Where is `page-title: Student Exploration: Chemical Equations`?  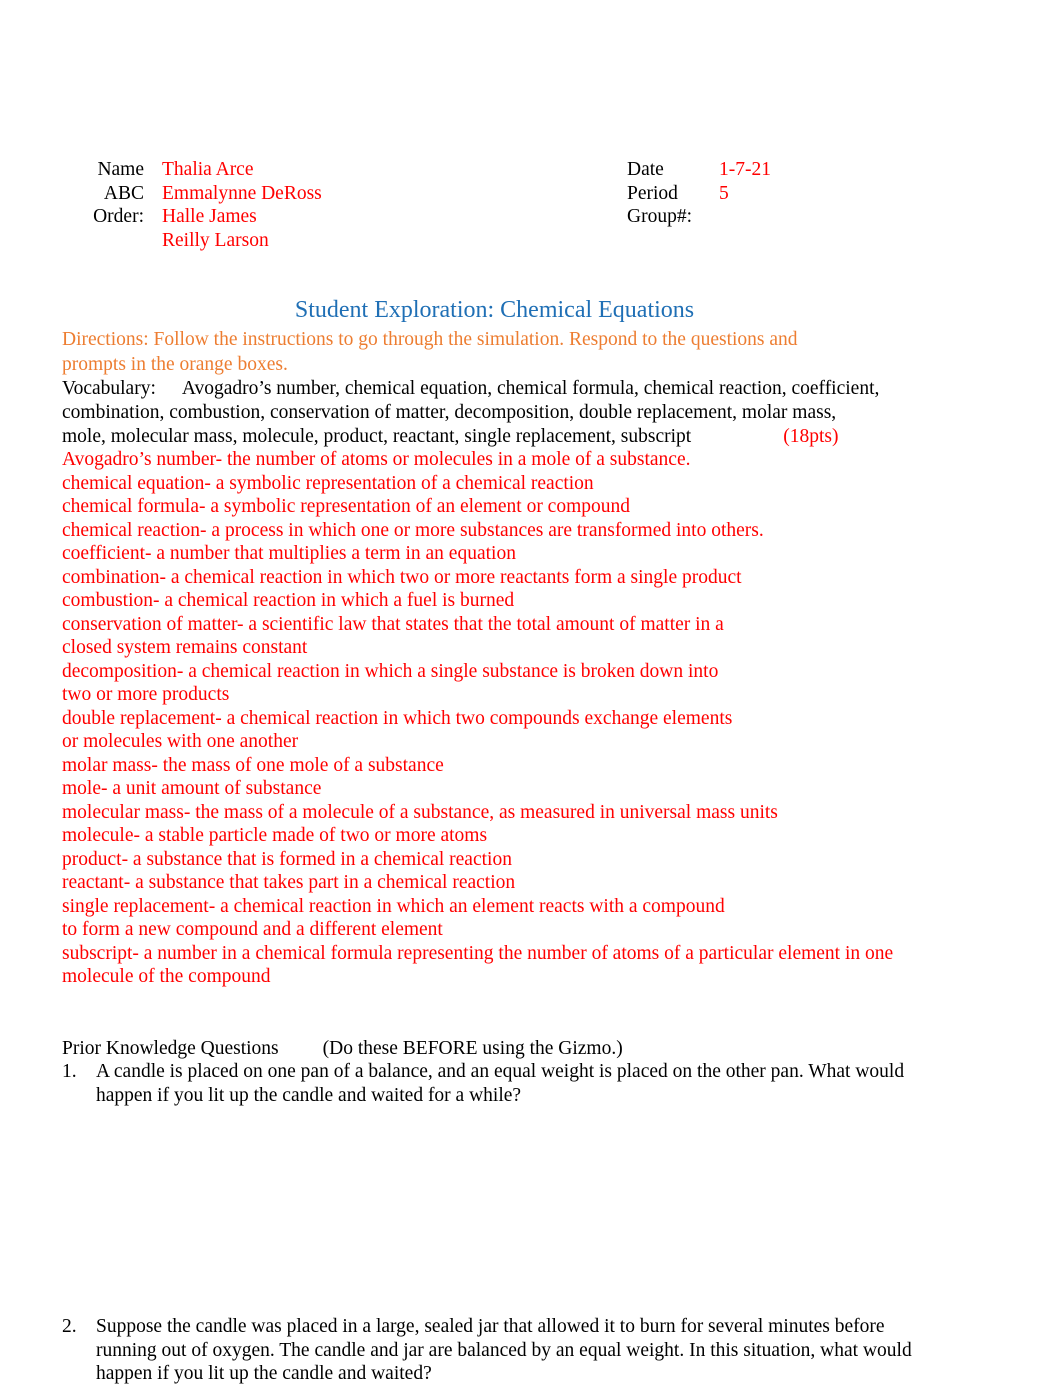
page-title: Student Exploration: Chemical Equations is located at coordinates (494, 310).